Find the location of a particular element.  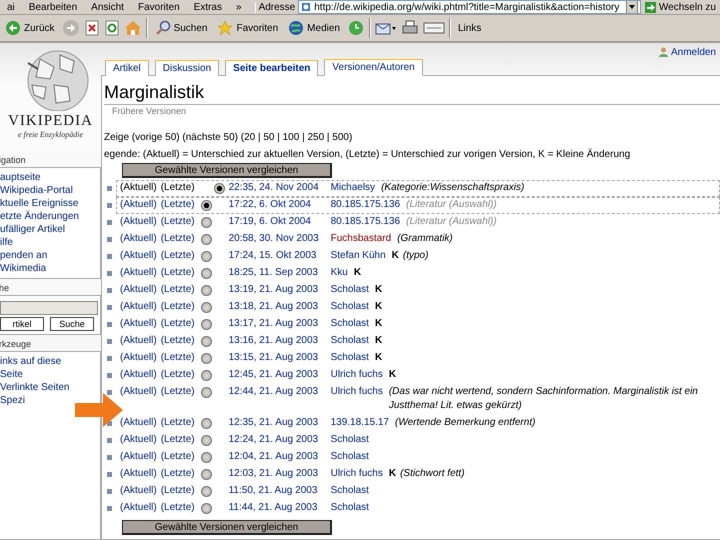

login-link: Anmelden is located at coordinates (693, 52).